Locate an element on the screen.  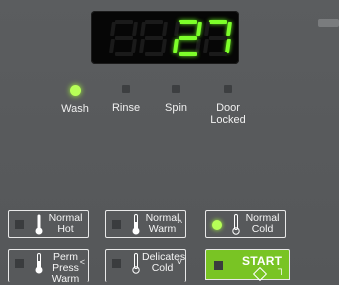
normal-cold-button: Normal Cold is located at coordinates (245, 224).